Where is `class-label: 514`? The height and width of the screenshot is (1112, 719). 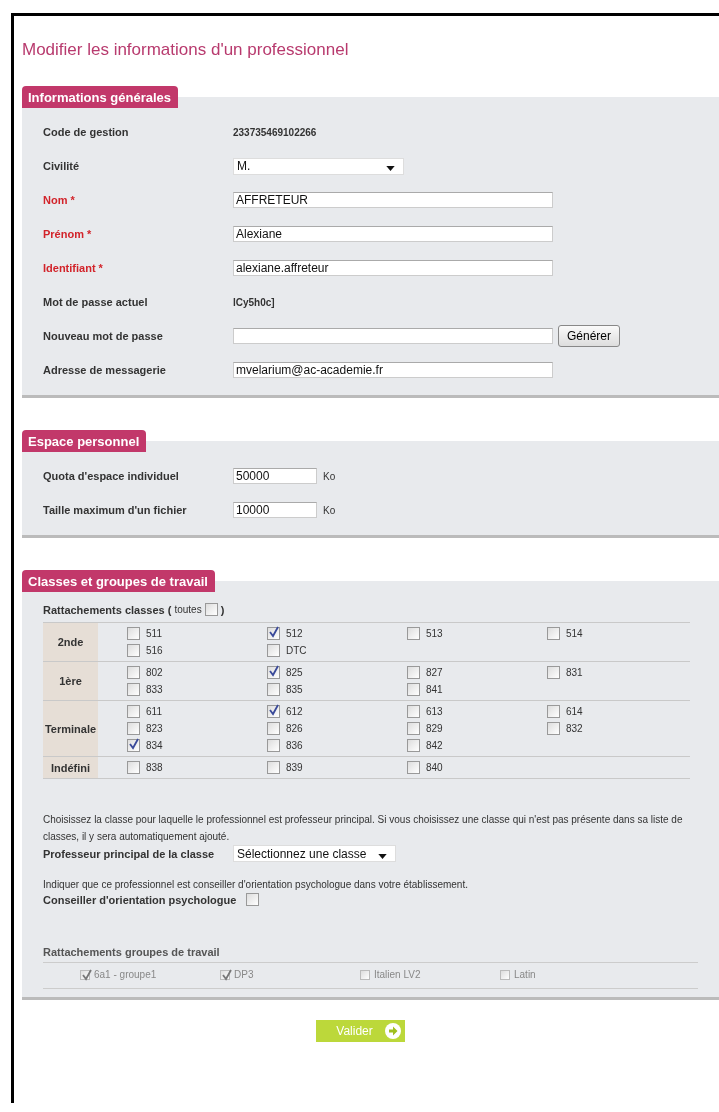
class-label: 514 is located at coordinates (574, 633).